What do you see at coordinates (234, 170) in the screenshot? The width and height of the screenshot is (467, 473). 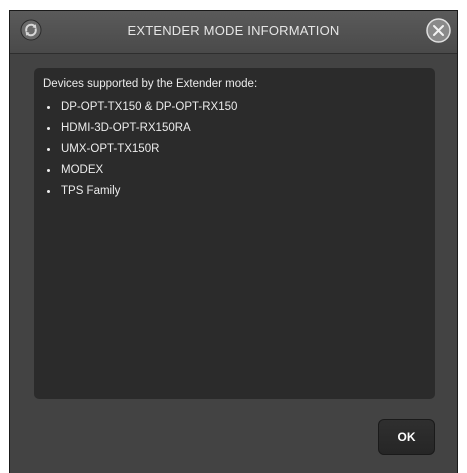 I see `list-item: MODEX` at bounding box center [234, 170].